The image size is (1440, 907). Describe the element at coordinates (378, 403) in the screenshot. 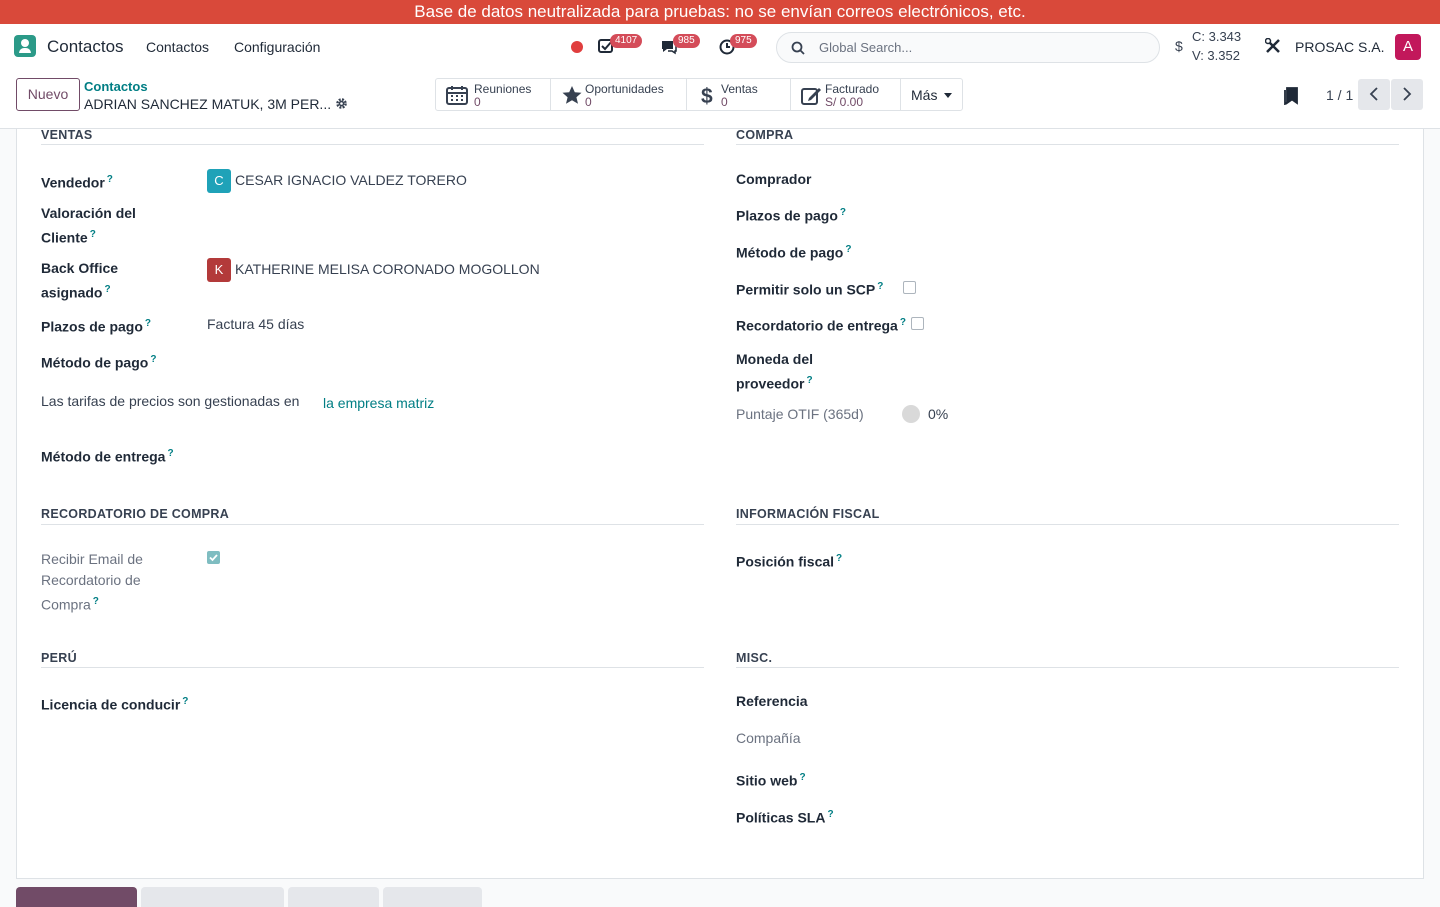

I see `parent-company-link: la empresa matriz` at that location.